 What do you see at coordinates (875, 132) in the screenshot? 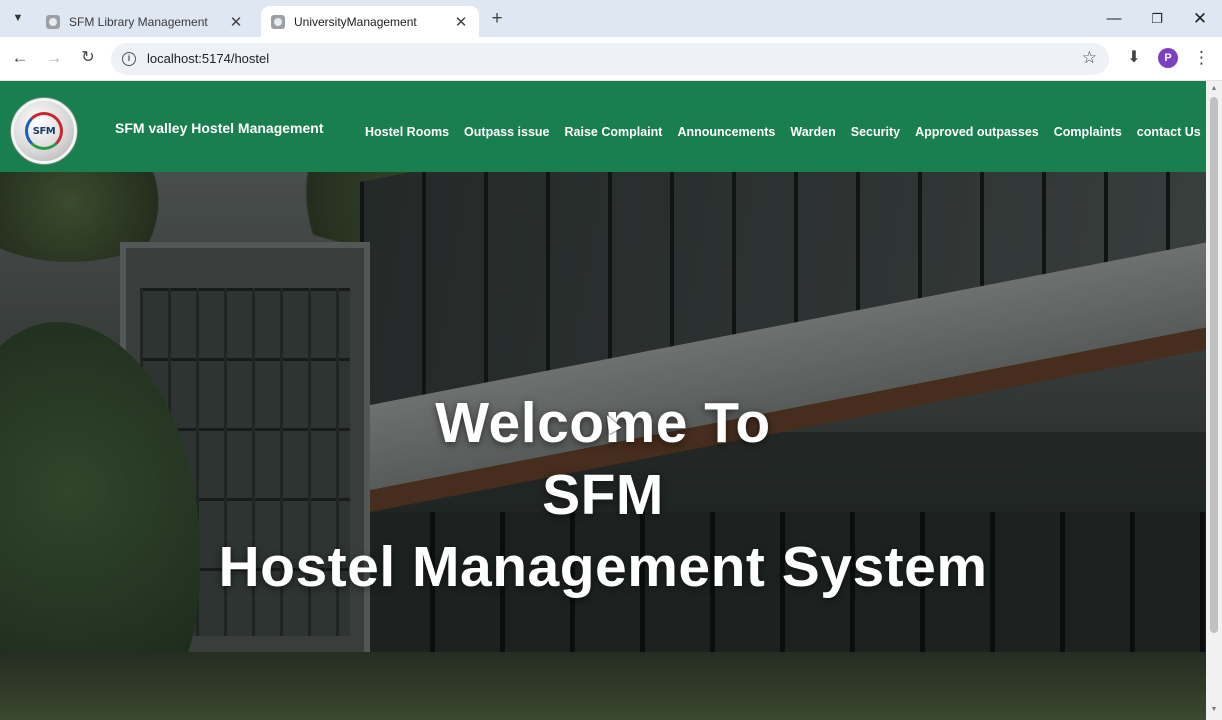
I see `nav-link-security: Security` at bounding box center [875, 132].